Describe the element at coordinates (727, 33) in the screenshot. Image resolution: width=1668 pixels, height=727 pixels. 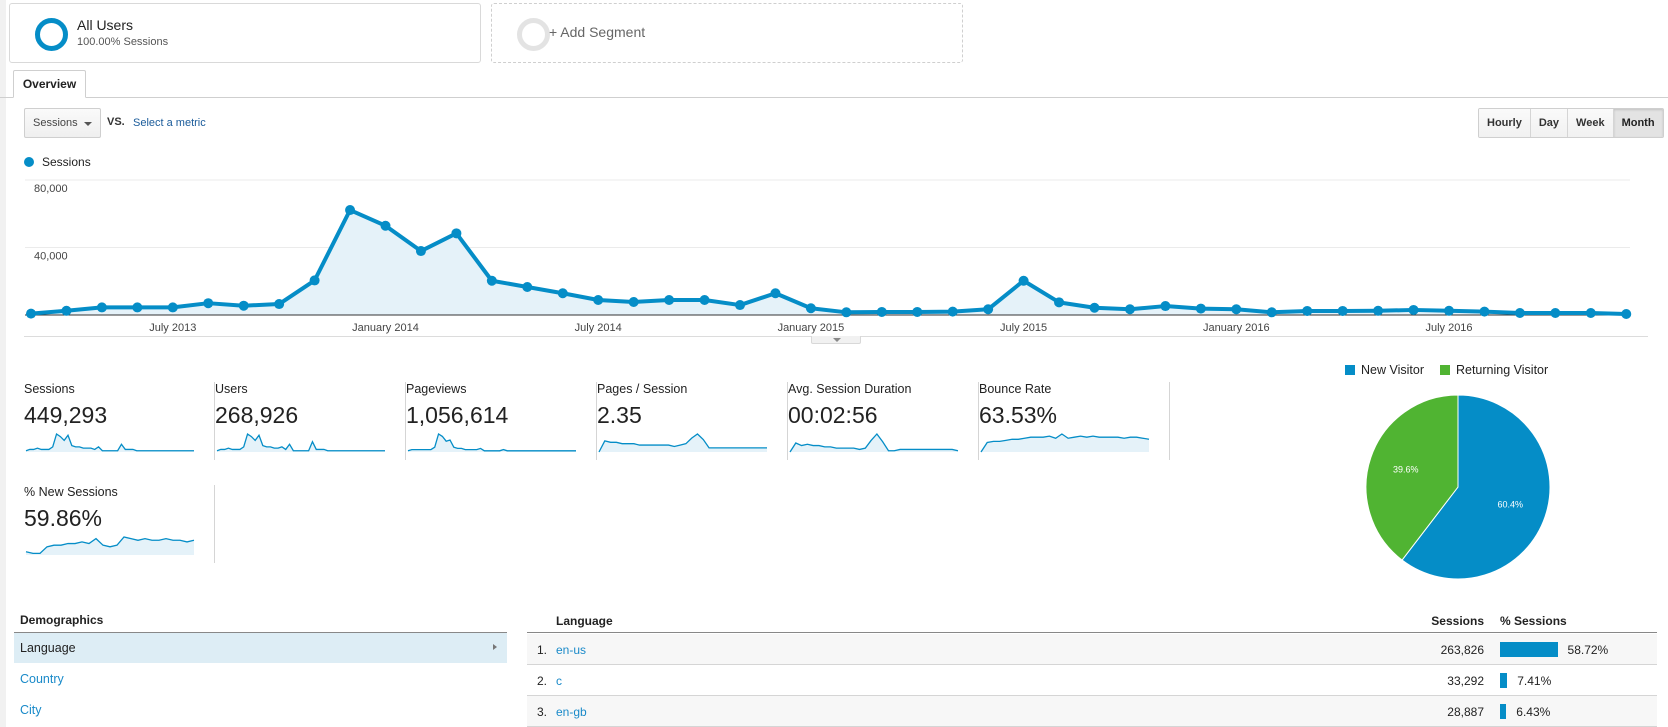
I see `add-segment-button: + Add Segment` at that location.